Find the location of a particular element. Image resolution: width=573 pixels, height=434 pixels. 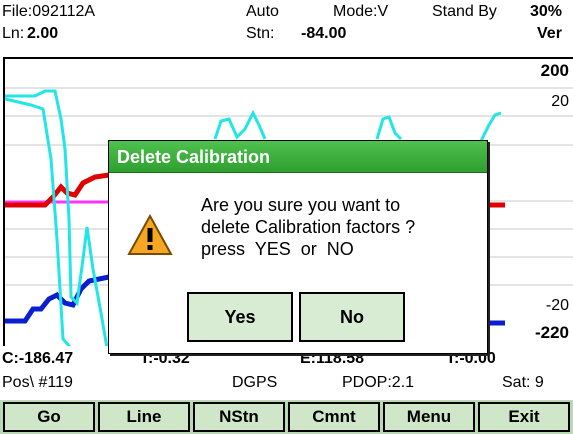

message-line: press YES or NO is located at coordinates (277, 249).